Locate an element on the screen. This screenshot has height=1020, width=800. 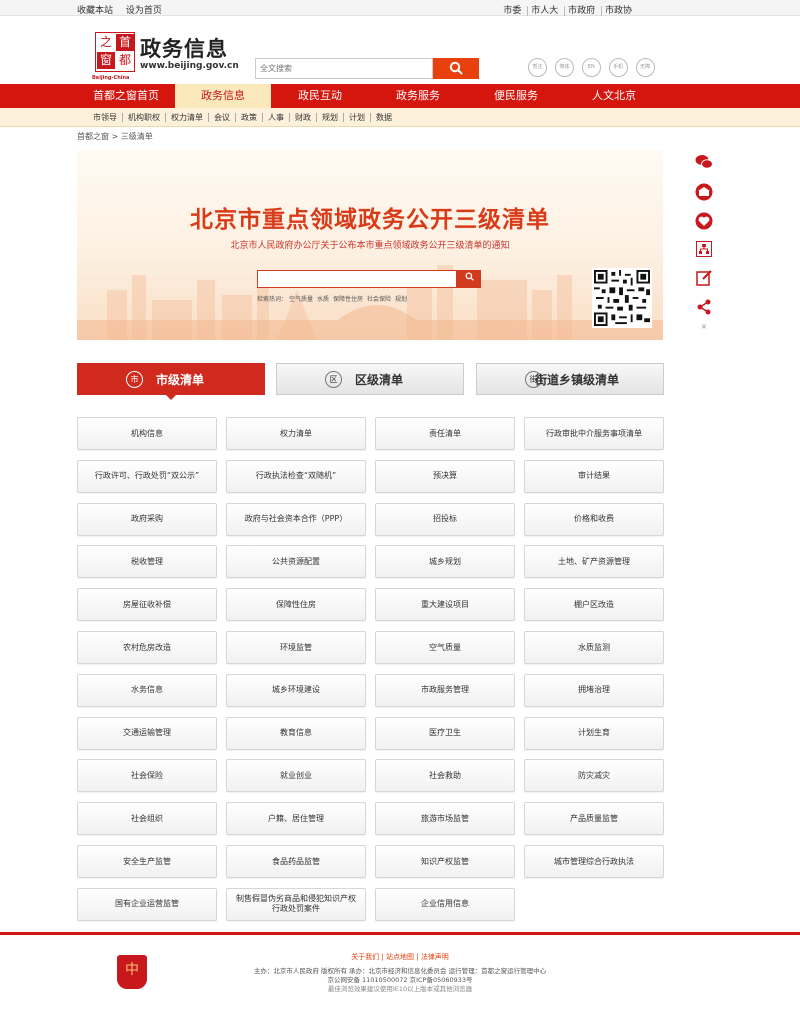
tool-mobile-icon: 手机 is located at coordinates (618, 67).